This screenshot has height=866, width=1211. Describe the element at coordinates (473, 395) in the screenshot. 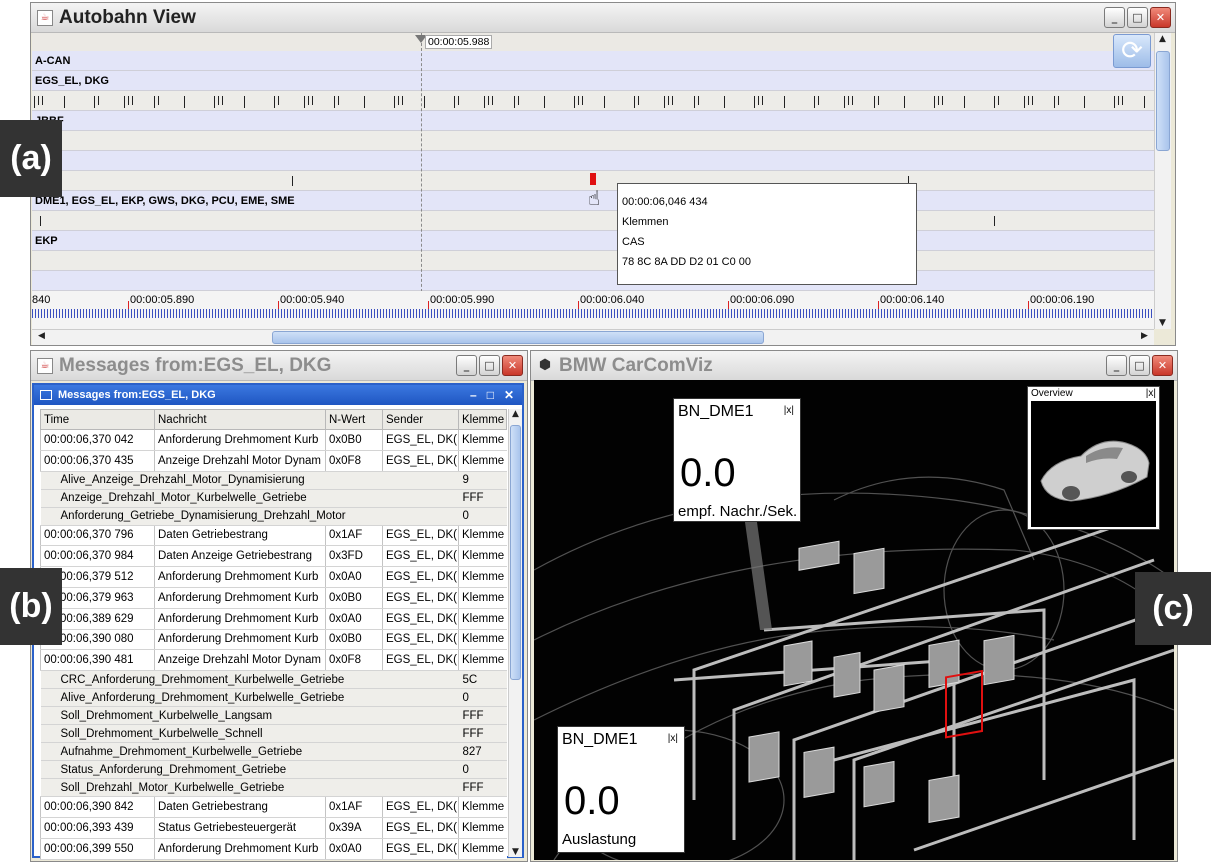

I see `minimize-icon: –` at that location.